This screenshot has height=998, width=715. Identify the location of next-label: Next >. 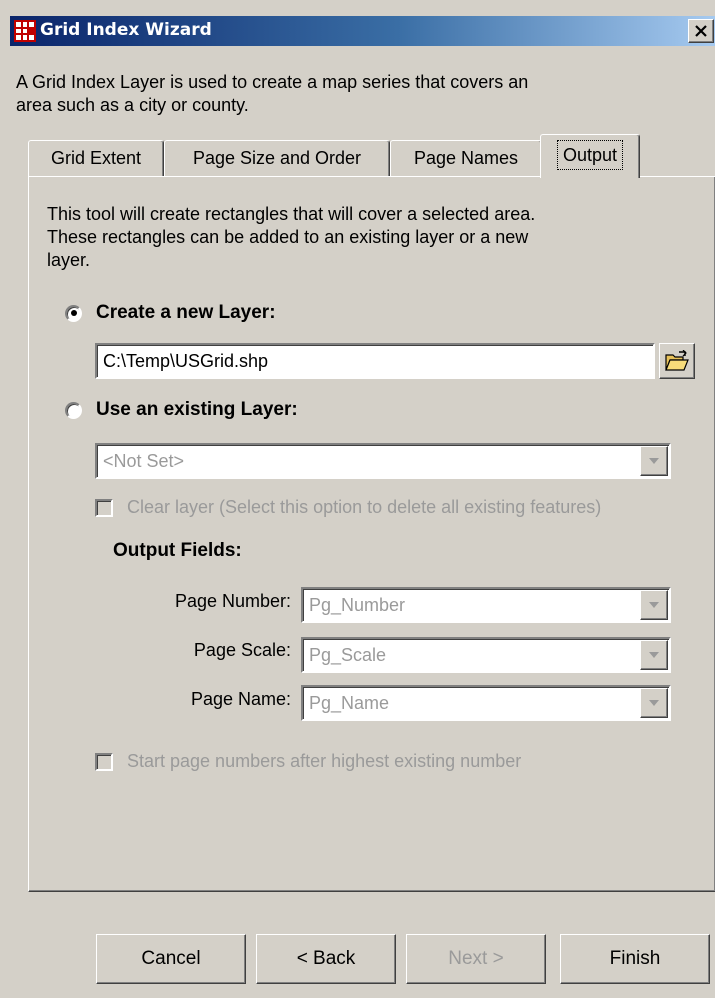
(476, 958).